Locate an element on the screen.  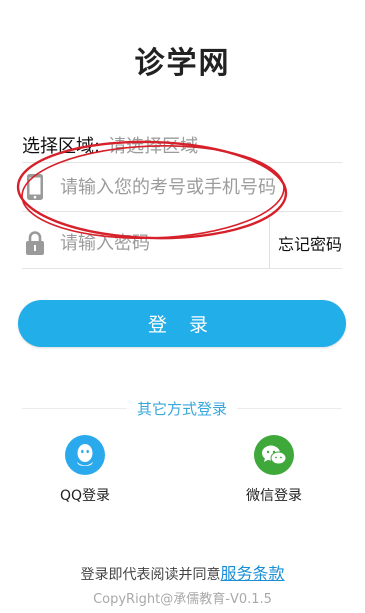
wechat-login-button: 微信登录 is located at coordinates (274, 470).